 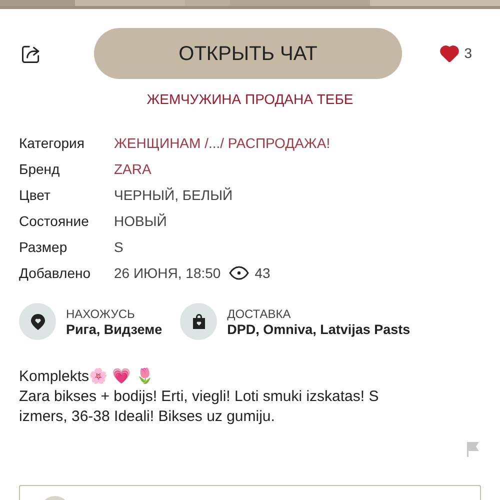 I want to click on detail-value: НОВЫЙ, so click(x=140, y=221).